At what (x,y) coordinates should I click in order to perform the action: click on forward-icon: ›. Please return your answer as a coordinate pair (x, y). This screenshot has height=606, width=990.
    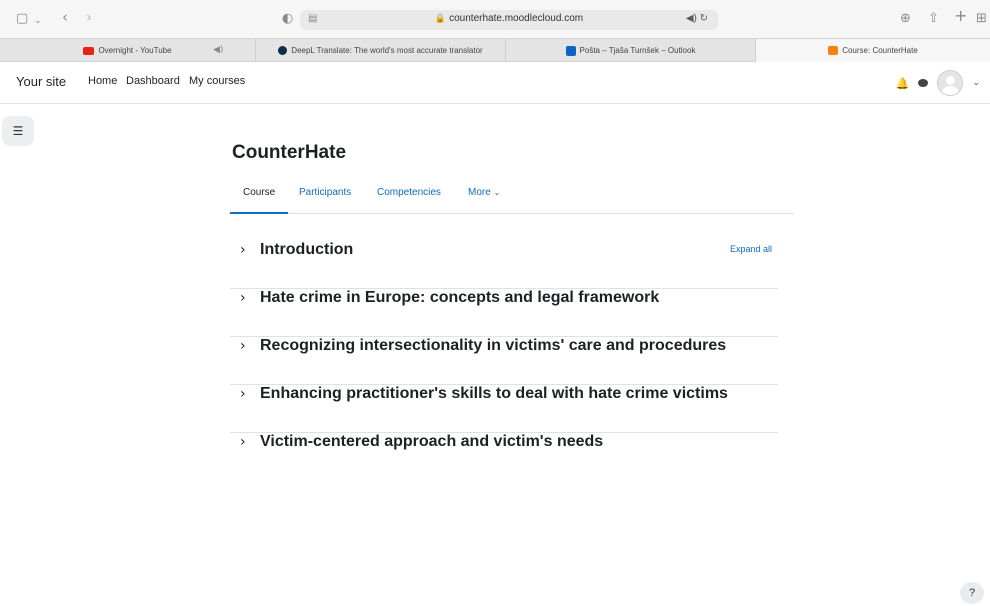
    Looking at the image, I should click on (89, 17).